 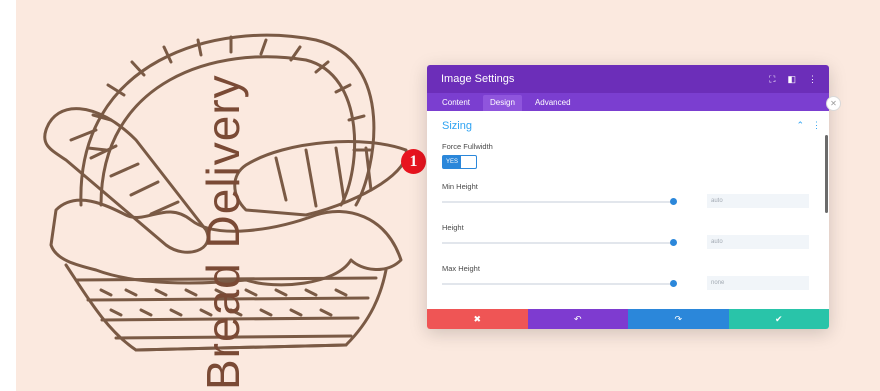 I want to click on redo-button: ↷, so click(x=678, y=319).